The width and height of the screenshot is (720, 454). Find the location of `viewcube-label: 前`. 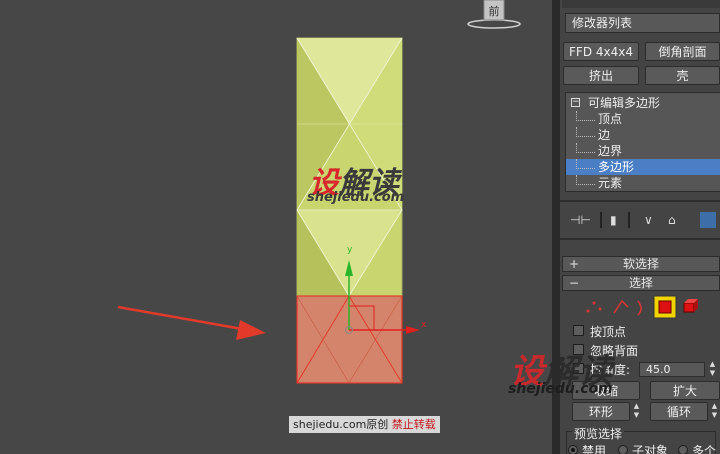

viewcube-label: 前 is located at coordinates (494, 11).